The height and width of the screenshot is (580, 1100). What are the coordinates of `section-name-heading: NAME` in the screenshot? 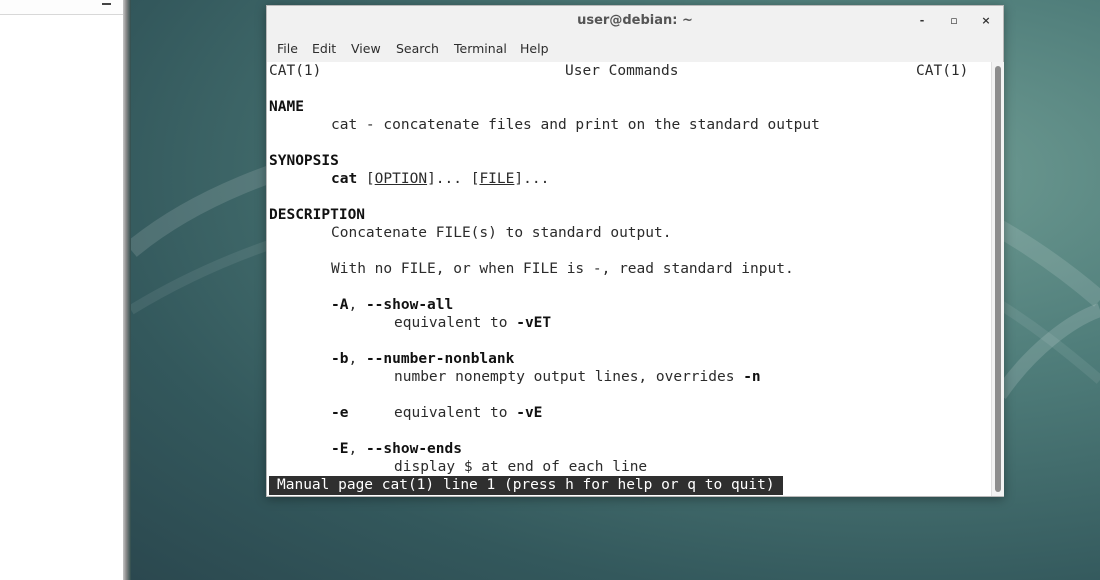 It's located at (286, 107).